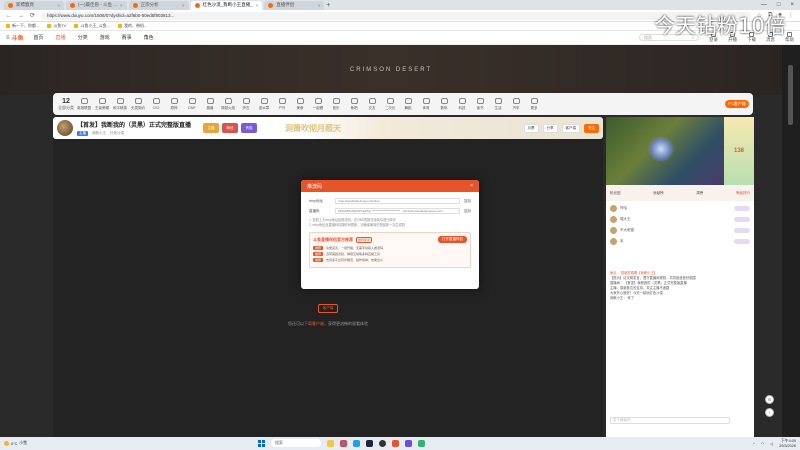 This screenshot has height=450, width=800. What do you see at coordinates (390, 104) in the screenshot?
I see `category-item: 二次元` at bounding box center [390, 104].